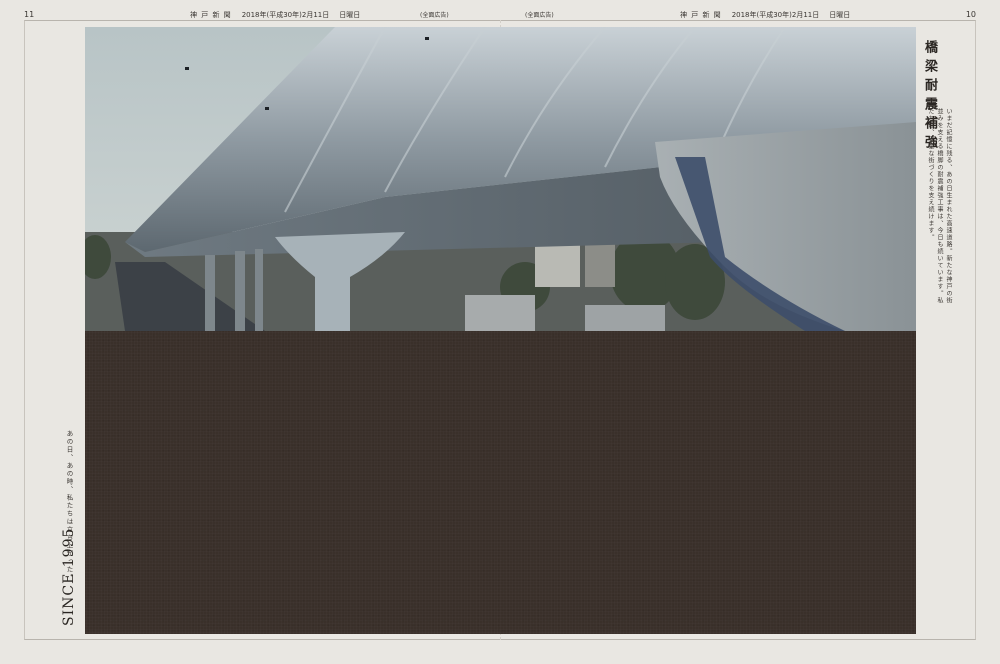 This screenshot has width=1000, height=664. What do you see at coordinates (970, 14) in the screenshot?
I see `page-number-right: 10` at bounding box center [970, 14].